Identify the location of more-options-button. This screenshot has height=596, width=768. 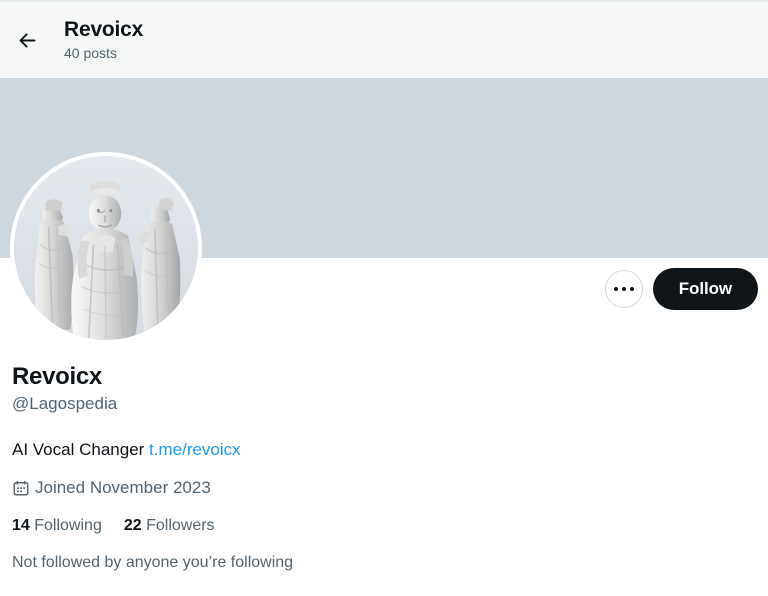
(623, 289).